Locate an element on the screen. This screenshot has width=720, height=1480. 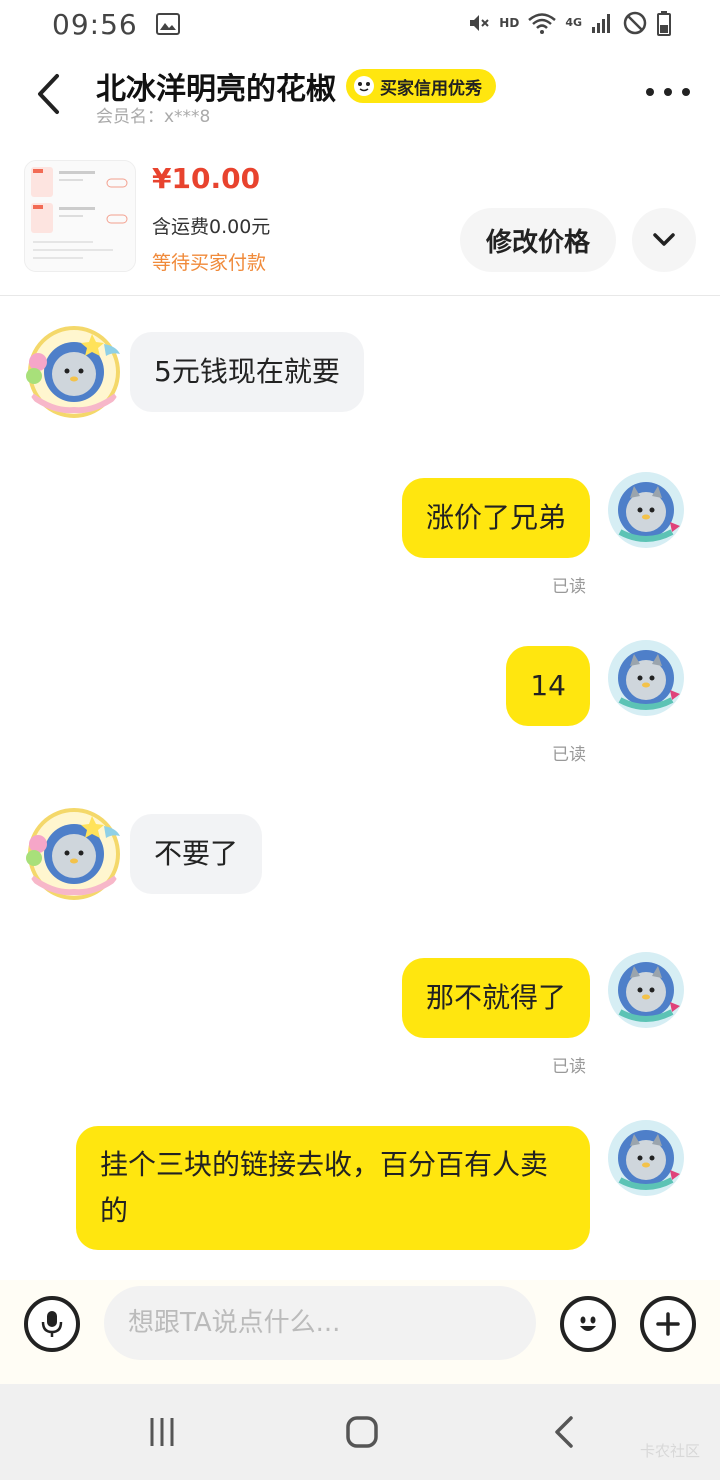
product-thumbnail is located at coordinates (80, 216).